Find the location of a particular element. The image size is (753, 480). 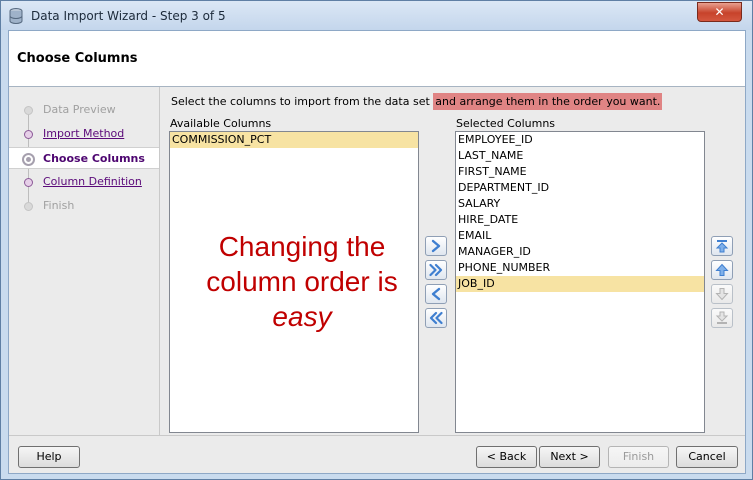

list-item: HIRE_DATE is located at coordinates (580, 220).